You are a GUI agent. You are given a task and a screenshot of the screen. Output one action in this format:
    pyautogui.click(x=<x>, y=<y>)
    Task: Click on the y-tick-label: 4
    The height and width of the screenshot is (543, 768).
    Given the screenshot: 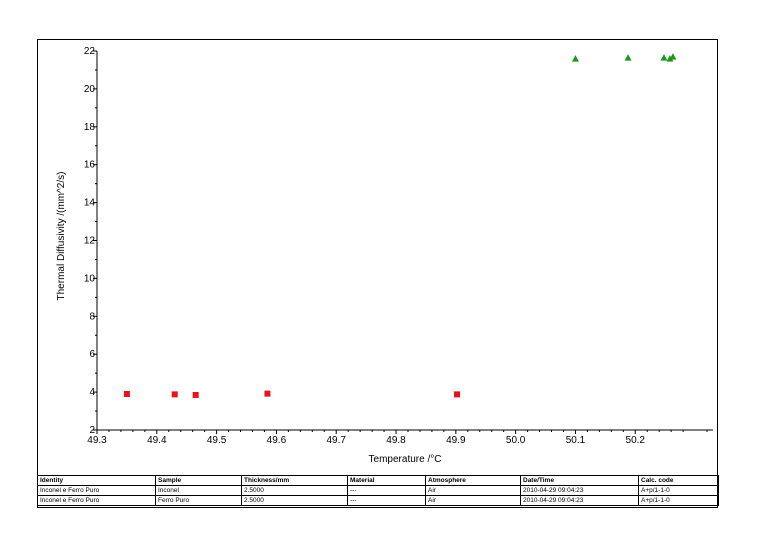 What is the action you would take?
    pyautogui.click(x=92, y=392)
    